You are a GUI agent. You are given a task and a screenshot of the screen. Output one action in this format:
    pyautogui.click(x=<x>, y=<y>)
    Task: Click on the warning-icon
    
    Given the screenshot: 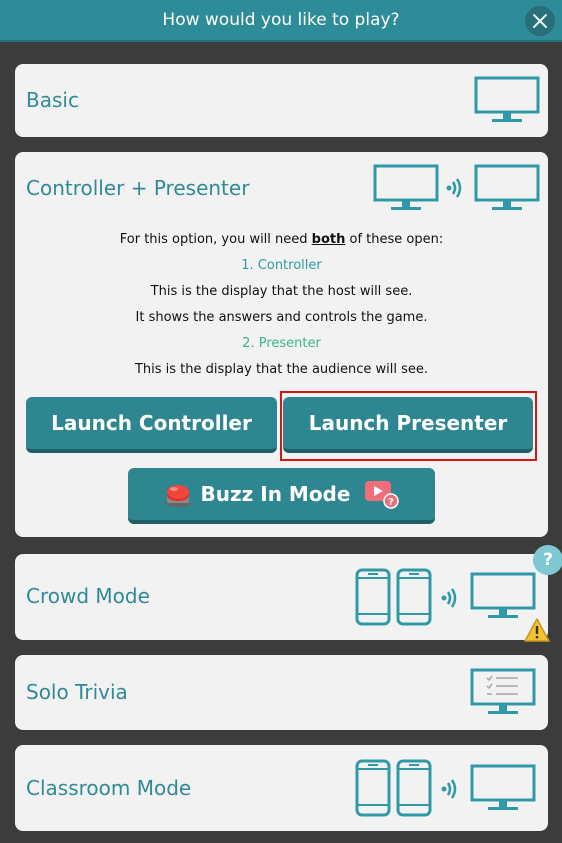 What is the action you would take?
    pyautogui.click(x=537, y=632)
    